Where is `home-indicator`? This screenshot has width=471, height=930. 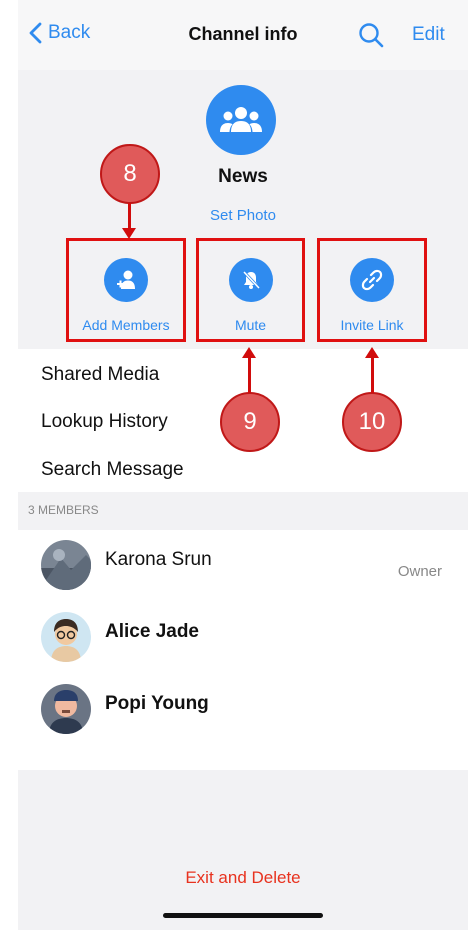
home-indicator is located at coordinates (243, 915).